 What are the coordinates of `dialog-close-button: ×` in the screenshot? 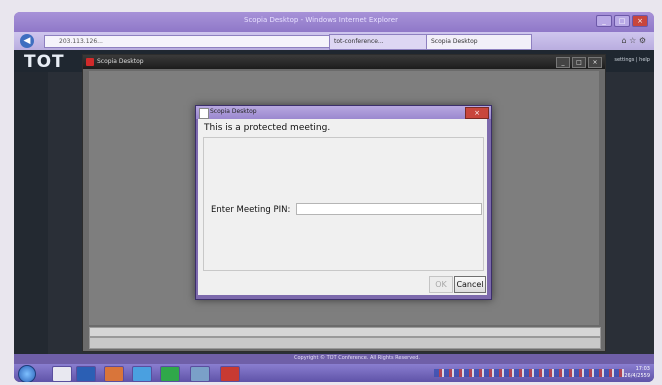 It's located at (477, 113).